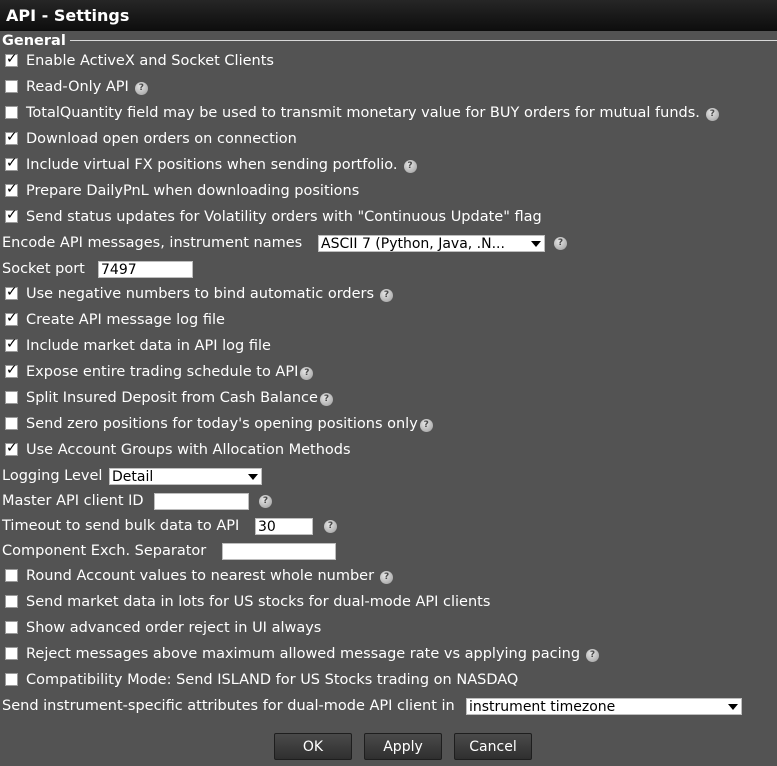  What do you see at coordinates (162, 372) in the screenshot?
I see `label-trading-schedule: Expose entire trading schedule to API` at bounding box center [162, 372].